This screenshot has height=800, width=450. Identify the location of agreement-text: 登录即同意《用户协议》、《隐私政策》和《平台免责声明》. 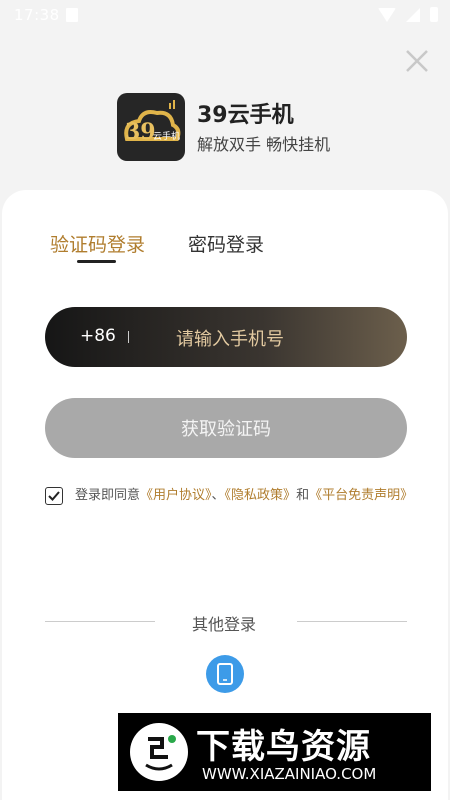
(245, 496).